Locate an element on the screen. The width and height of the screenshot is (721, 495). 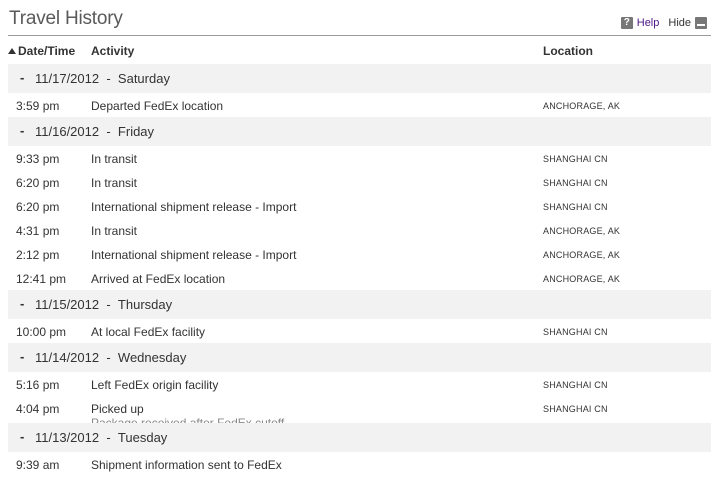
page-title: Travel History is located at coordinates (66, 18).